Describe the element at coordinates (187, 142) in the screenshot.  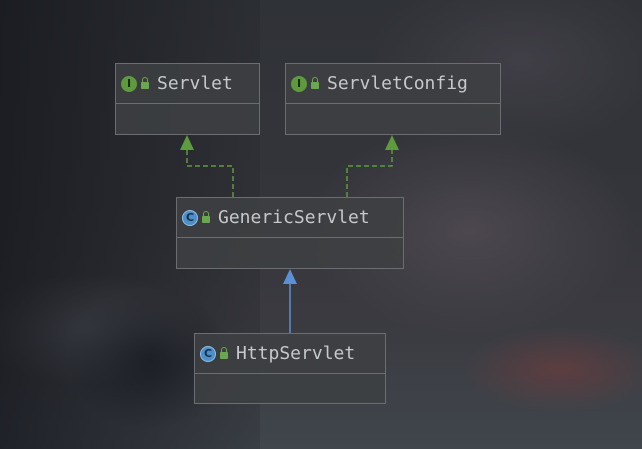
I see `edge-arrowhead-servlet` at that location.